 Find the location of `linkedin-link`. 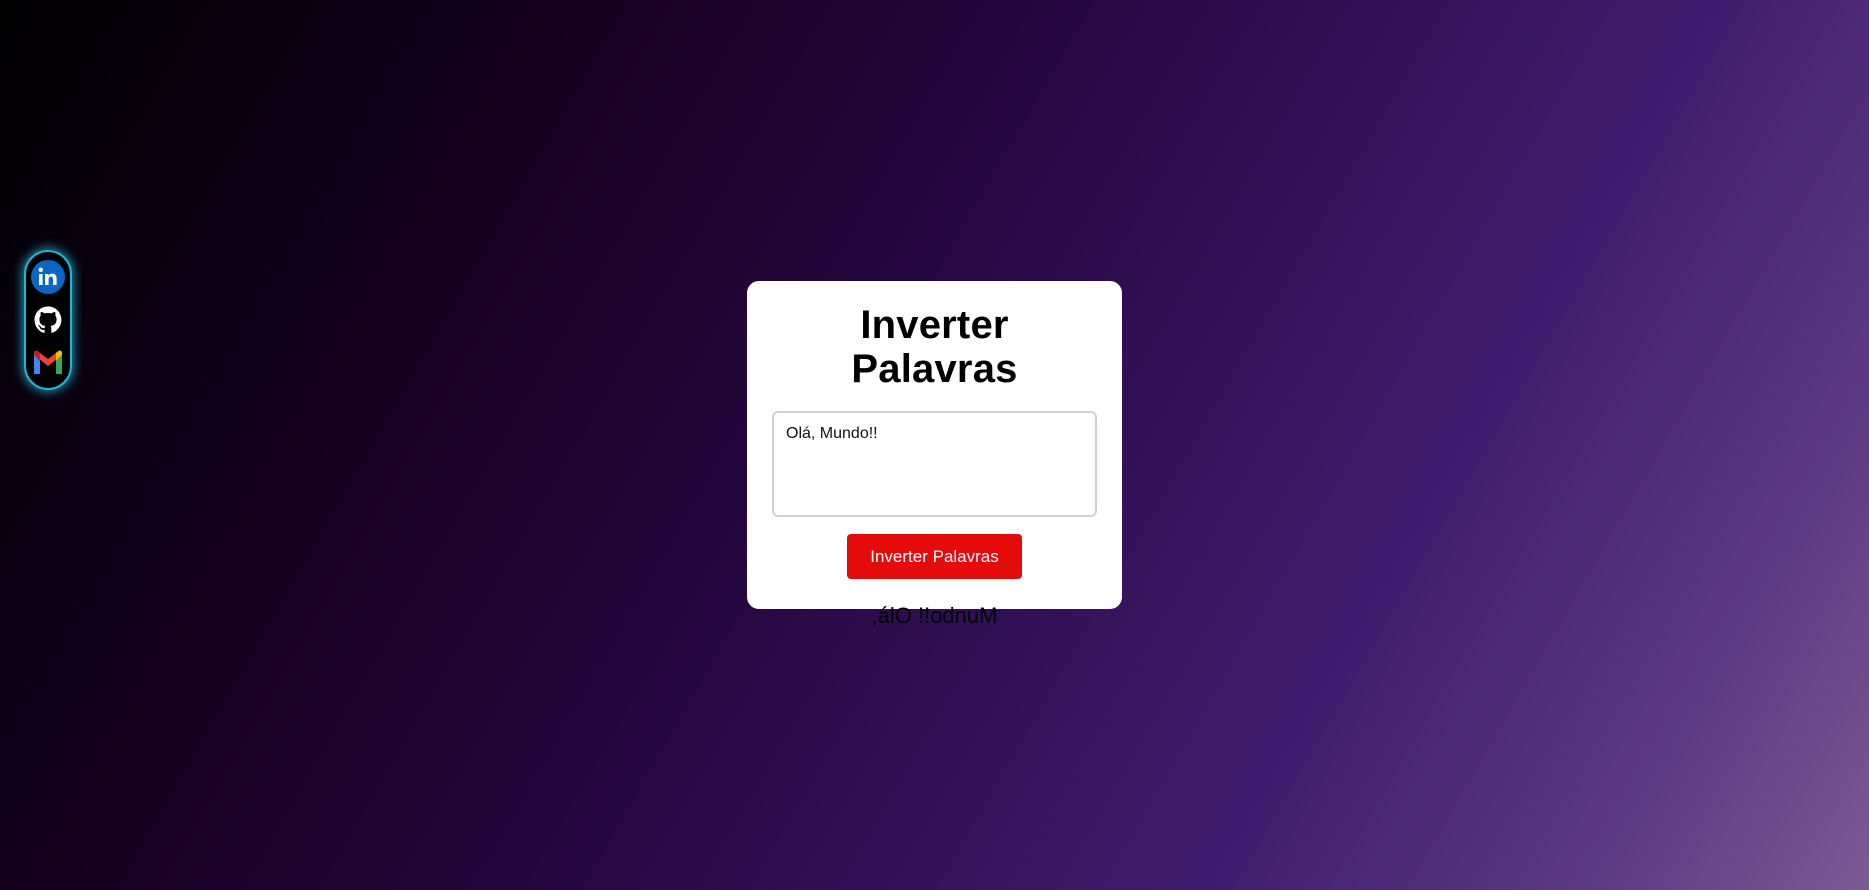

linkedin-link is located at coordinates (48, 277).